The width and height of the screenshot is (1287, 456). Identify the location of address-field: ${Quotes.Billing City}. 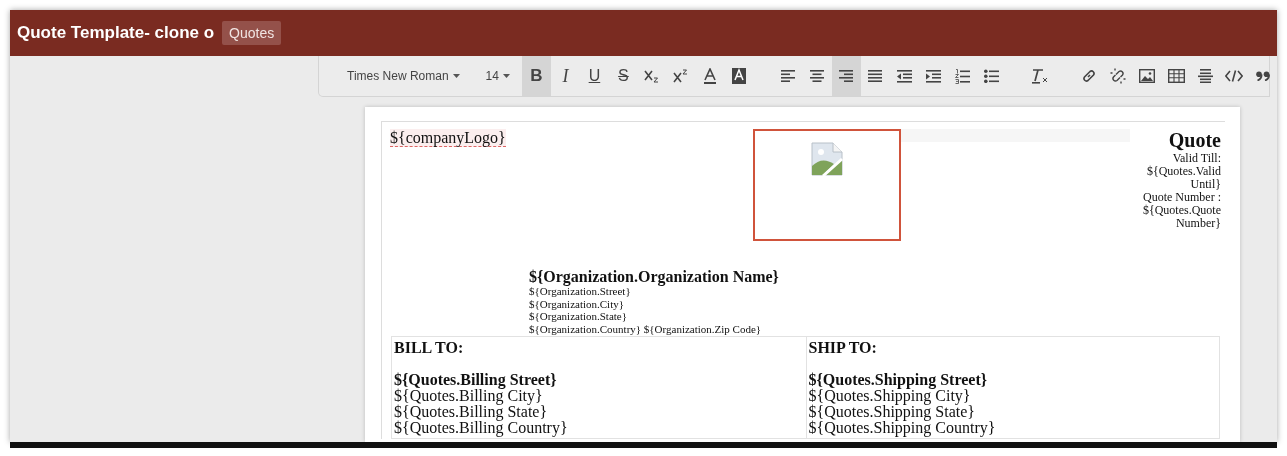
(599, 396).